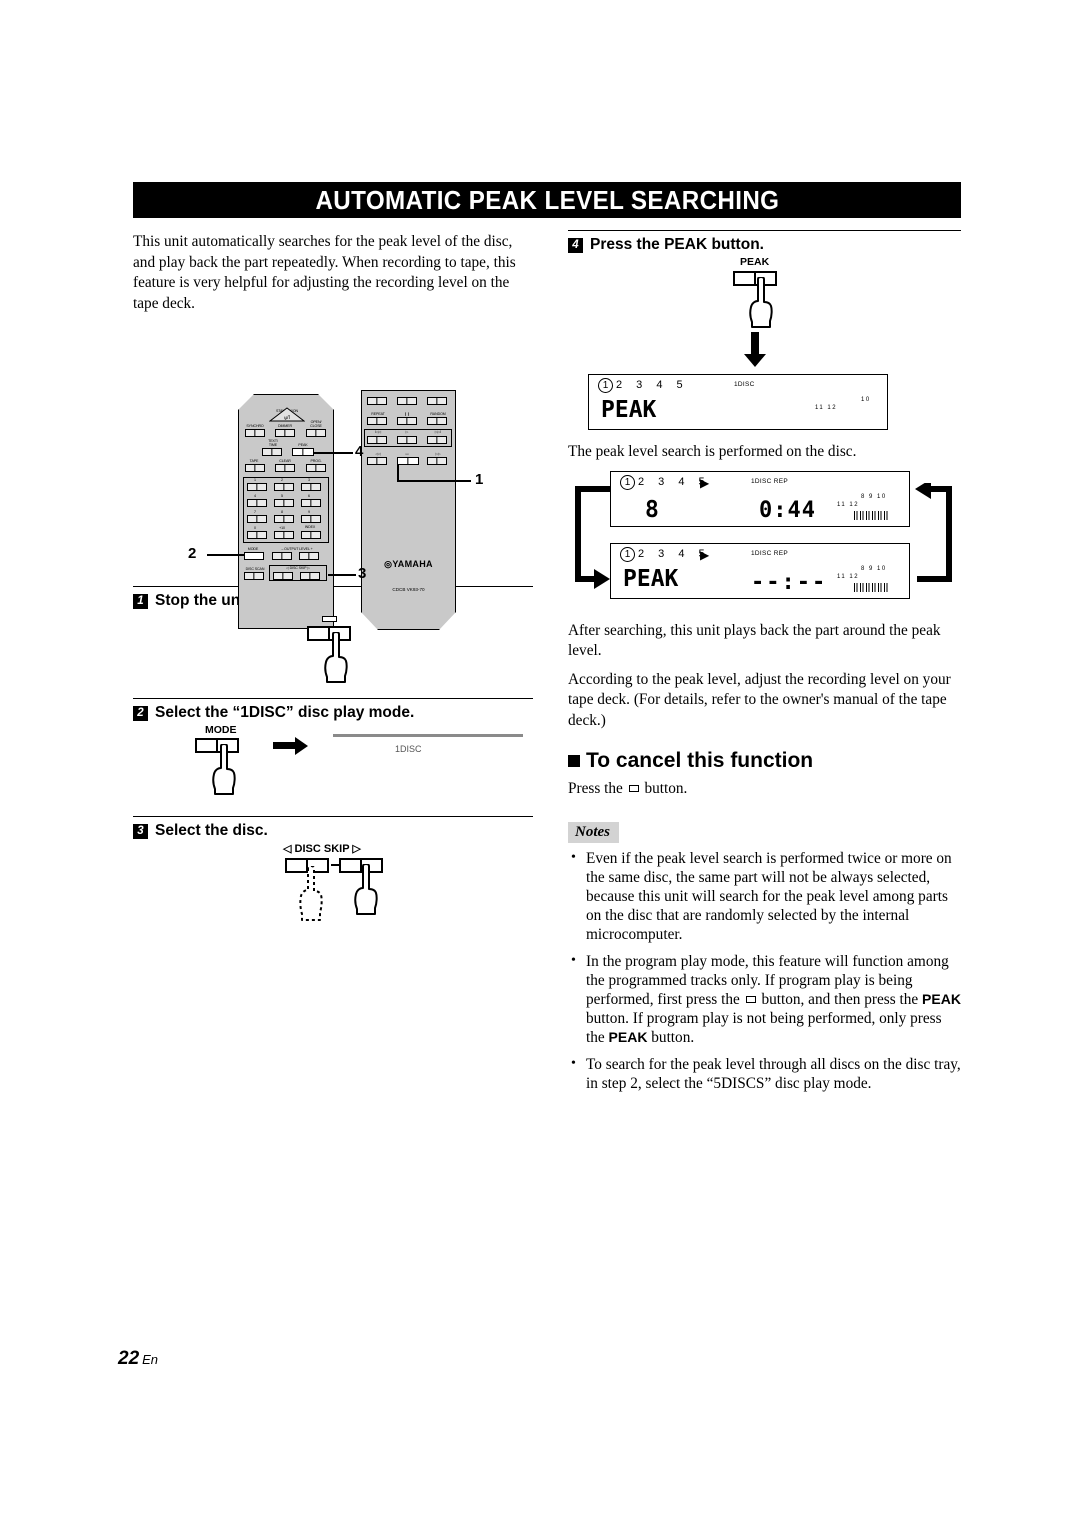 The width and height of the screenshot is (1080, 1528). I want to click on remote-button-disc-skip-next, so click(310, 576).